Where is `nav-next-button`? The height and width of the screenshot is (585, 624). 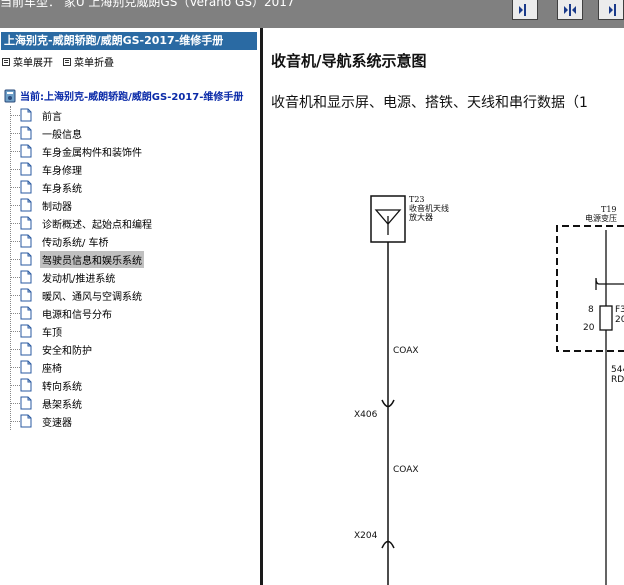 nav-next-button is located at coordinates (611, 10).